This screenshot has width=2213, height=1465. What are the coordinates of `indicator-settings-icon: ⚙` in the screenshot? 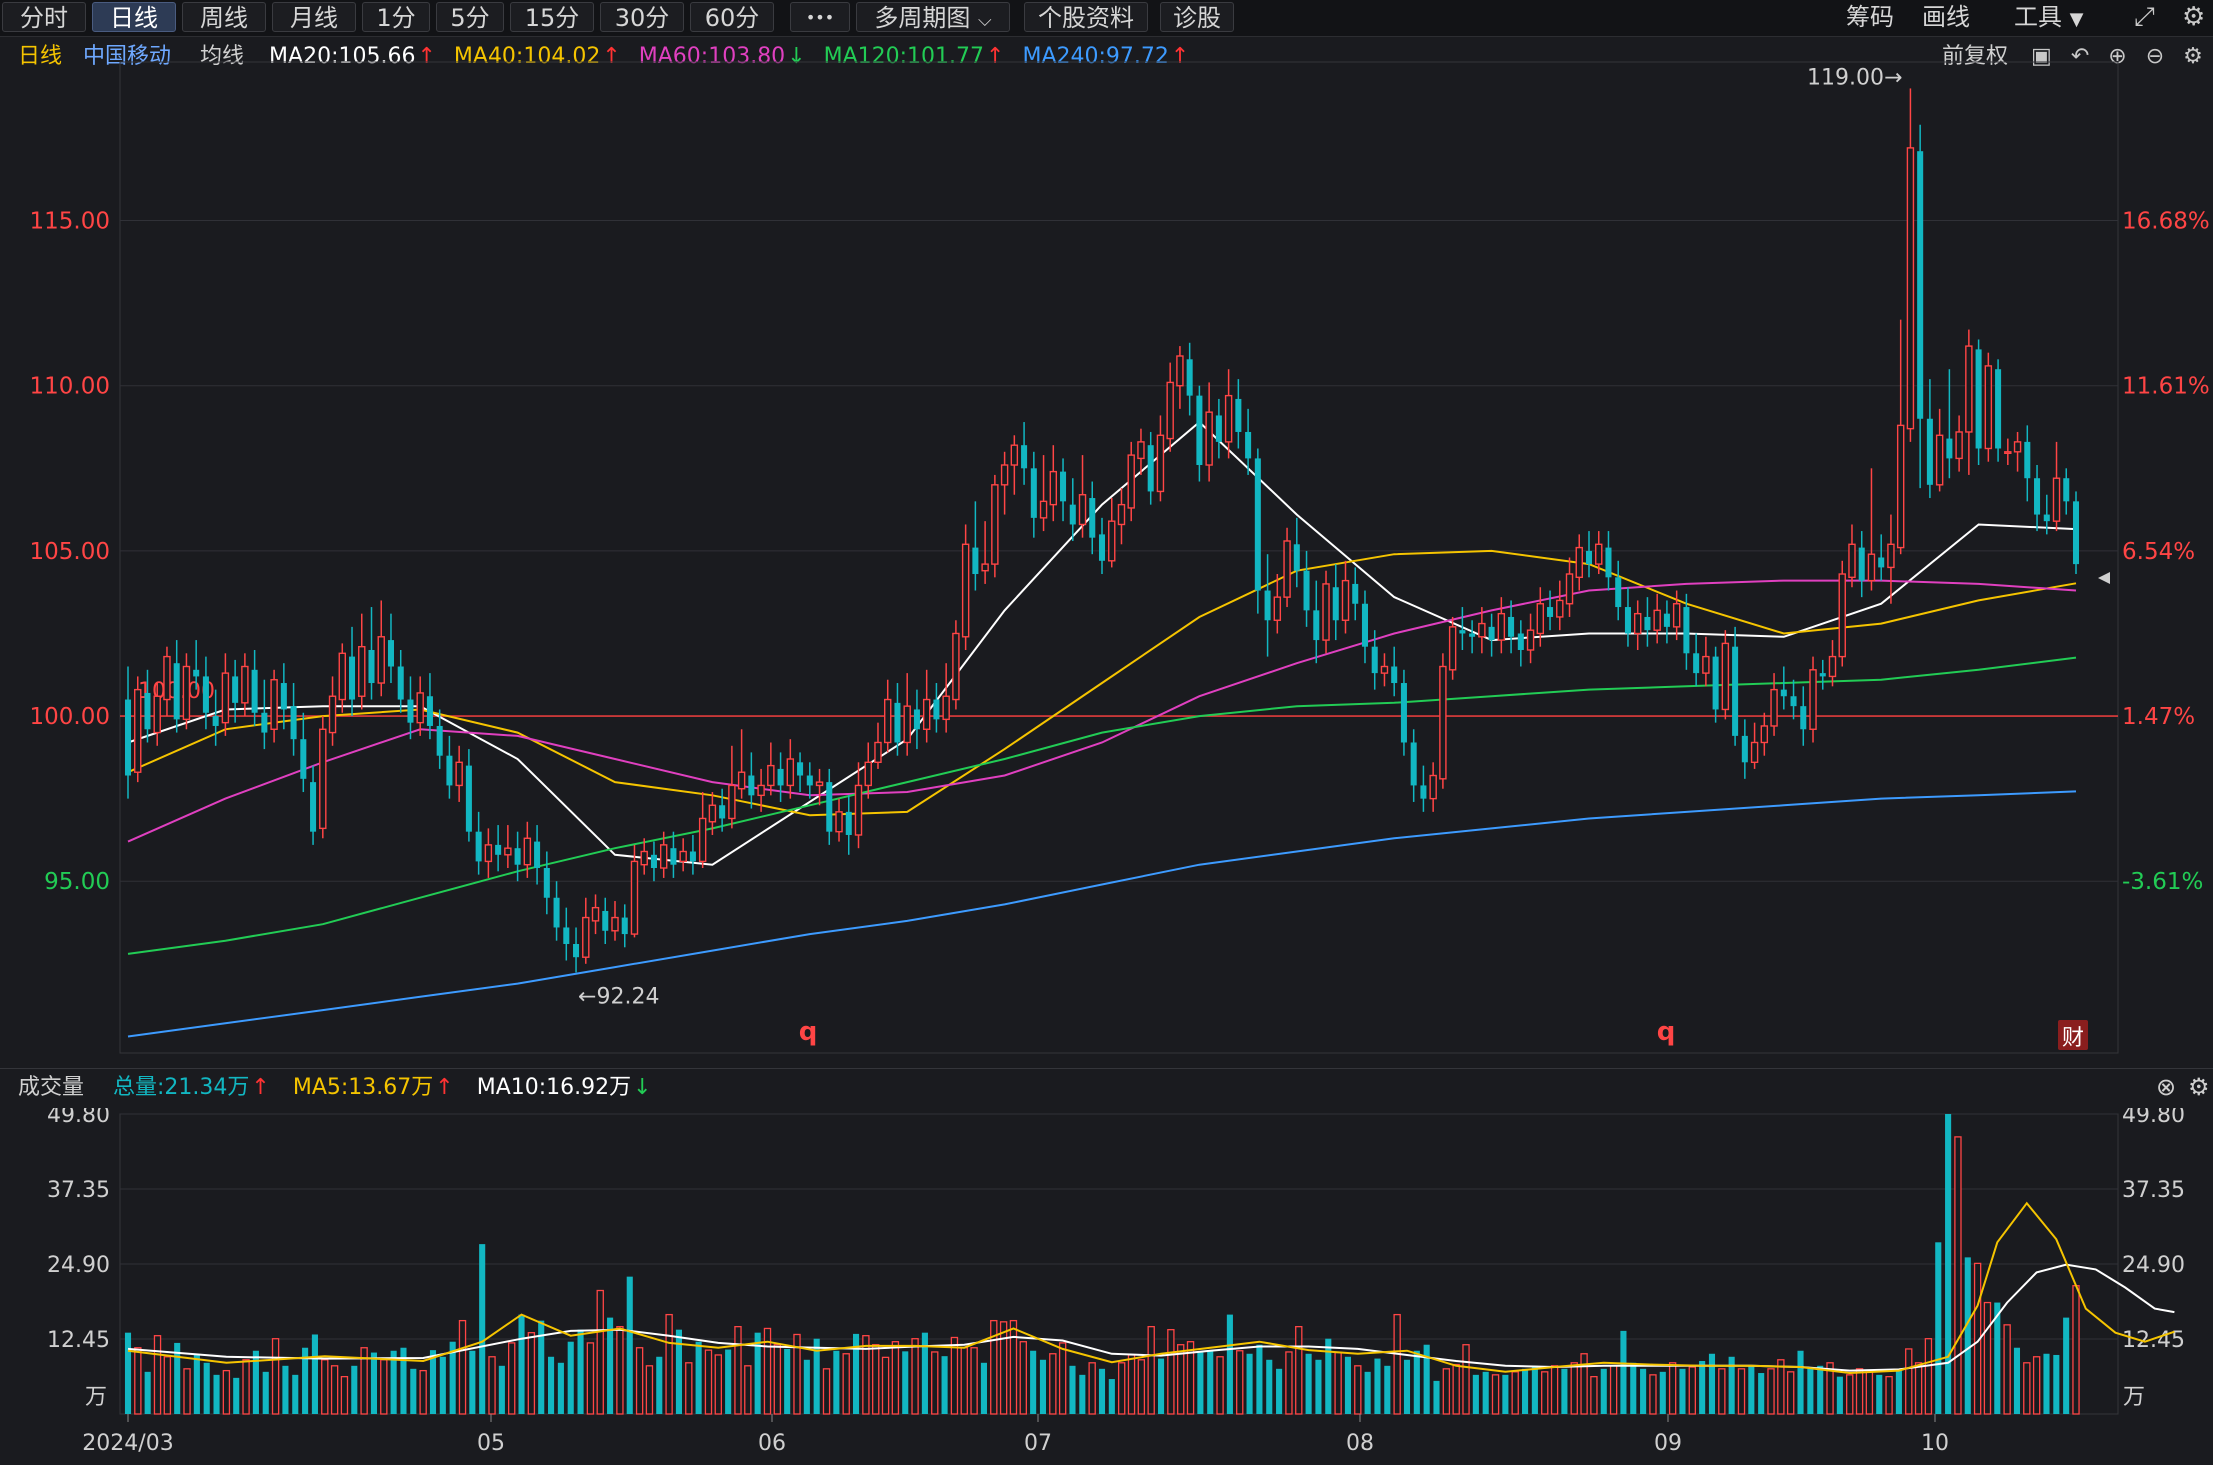 It's located at (2199, 1087).